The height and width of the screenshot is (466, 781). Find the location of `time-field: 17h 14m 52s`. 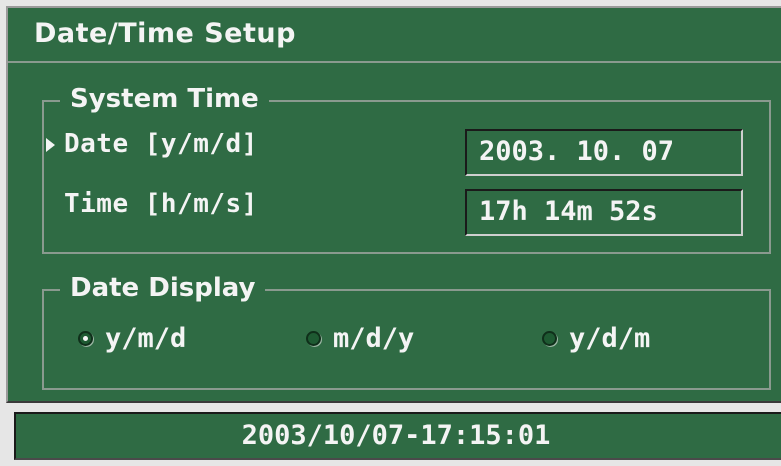

time-field: 17h 14m 52s is located at coordinates (604, 212).